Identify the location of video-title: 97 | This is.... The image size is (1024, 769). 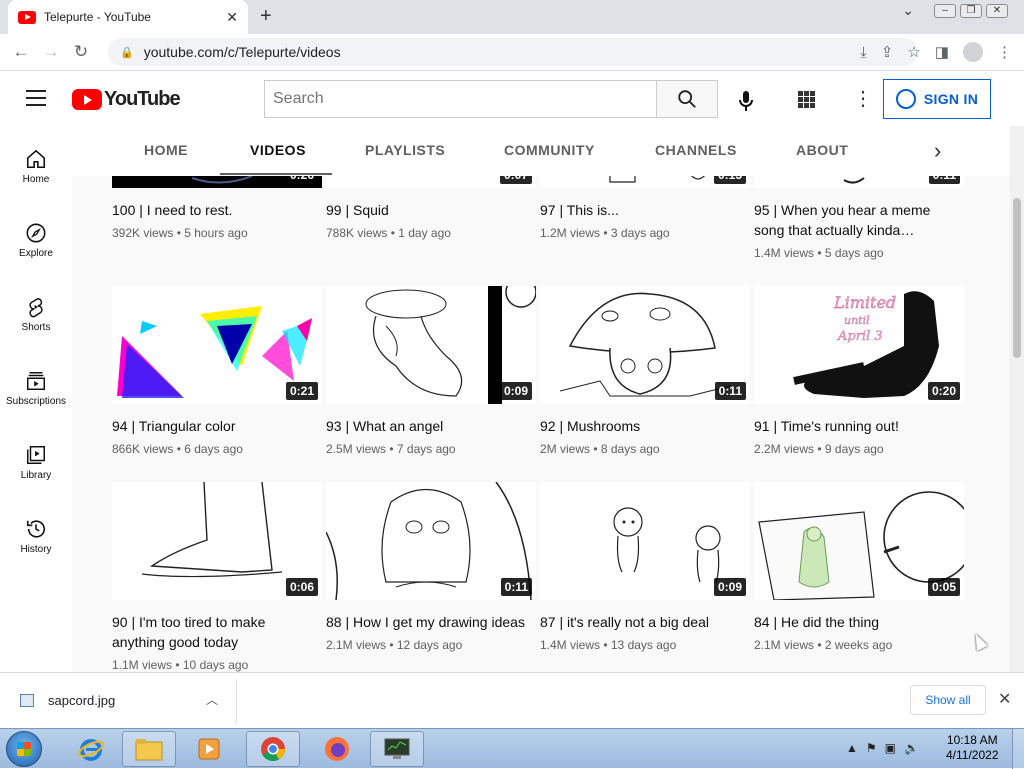
(645, 210).